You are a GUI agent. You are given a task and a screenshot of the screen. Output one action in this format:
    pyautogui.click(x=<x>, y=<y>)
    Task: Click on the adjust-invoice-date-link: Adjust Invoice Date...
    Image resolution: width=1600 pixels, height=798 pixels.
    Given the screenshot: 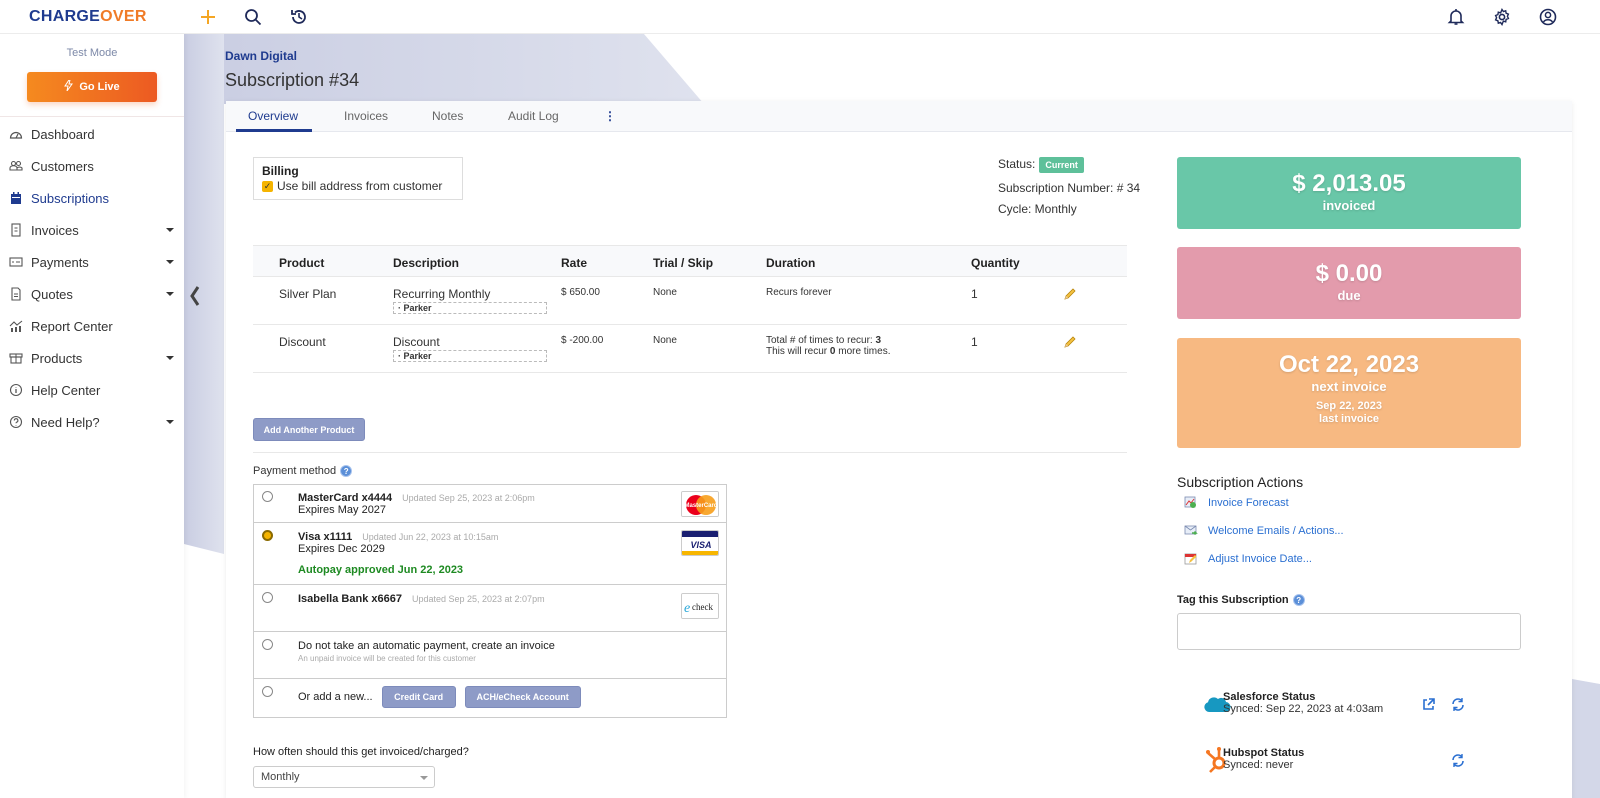 What is the action you would take?
    pyautogui.click(x=1248, y=558)
    